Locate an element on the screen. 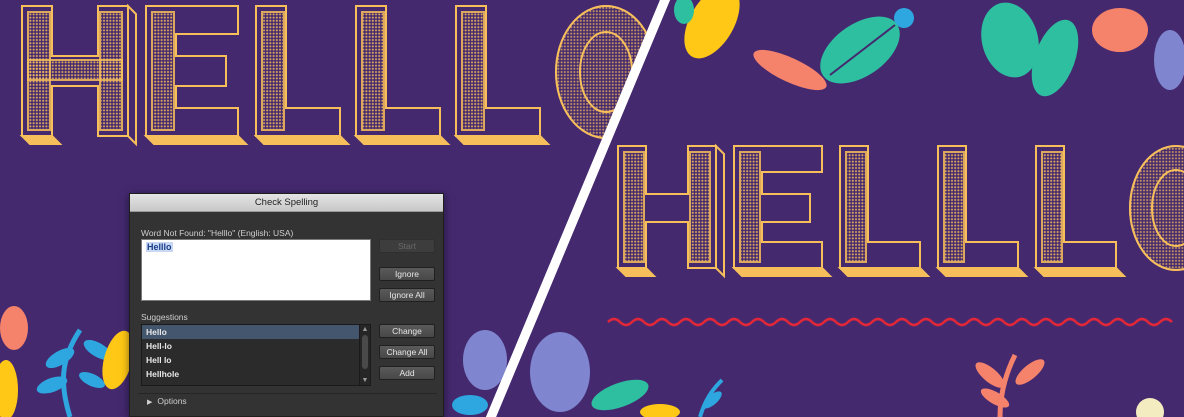 This screenshot has height=417, width=1184. word-not-found-label: Word Not Found: "Helllo" (English: USA) is located at coordinates (217, 233).